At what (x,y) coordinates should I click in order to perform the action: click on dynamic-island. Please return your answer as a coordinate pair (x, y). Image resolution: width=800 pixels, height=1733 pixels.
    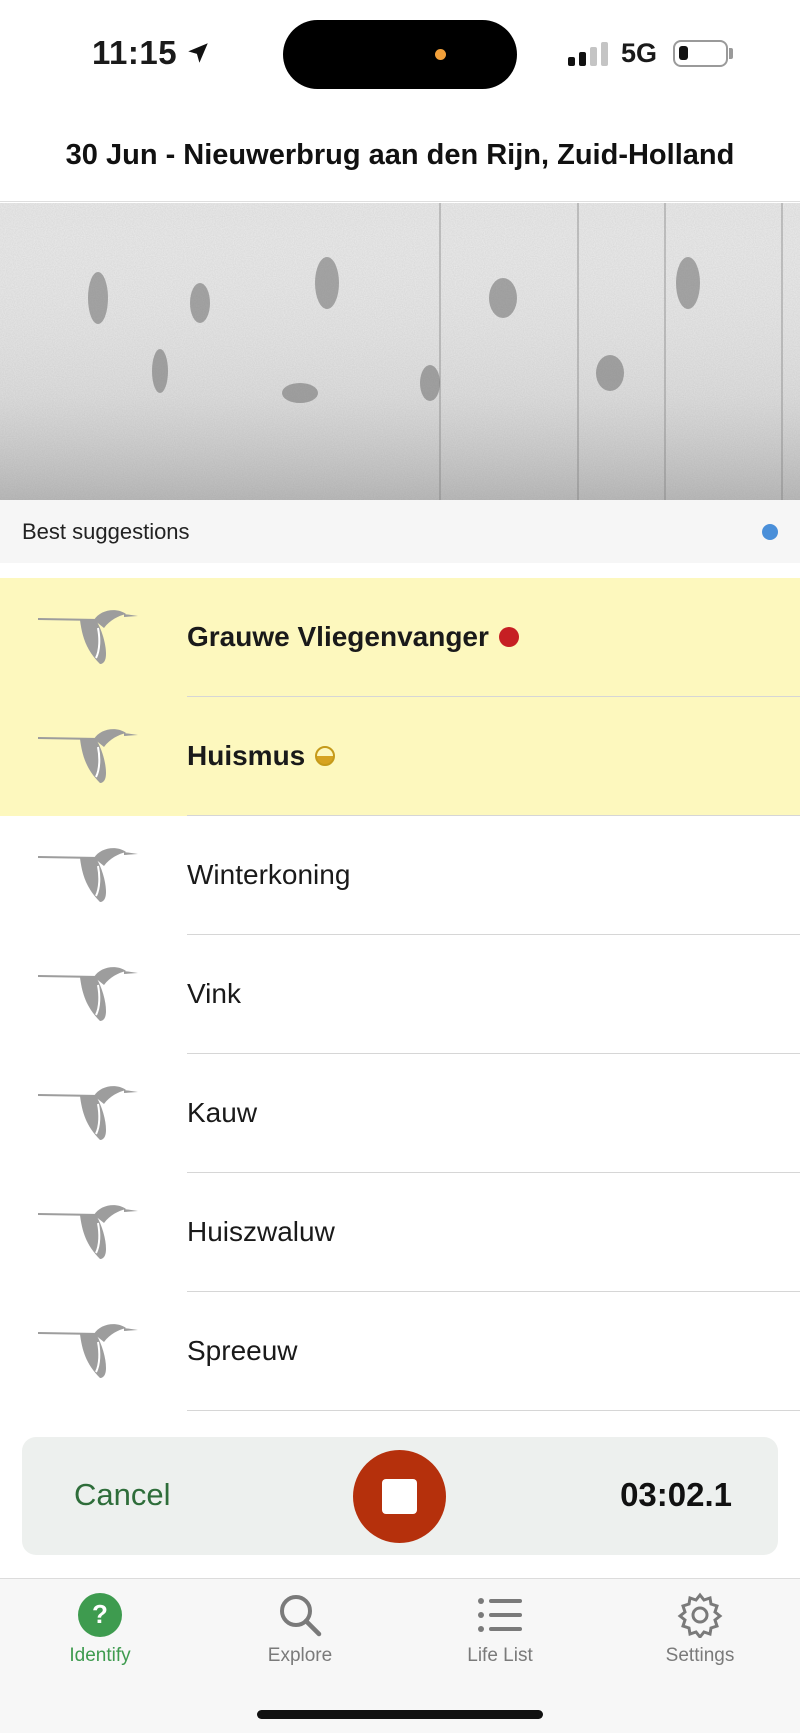
    Looking at the image, I should click on (400, 54).